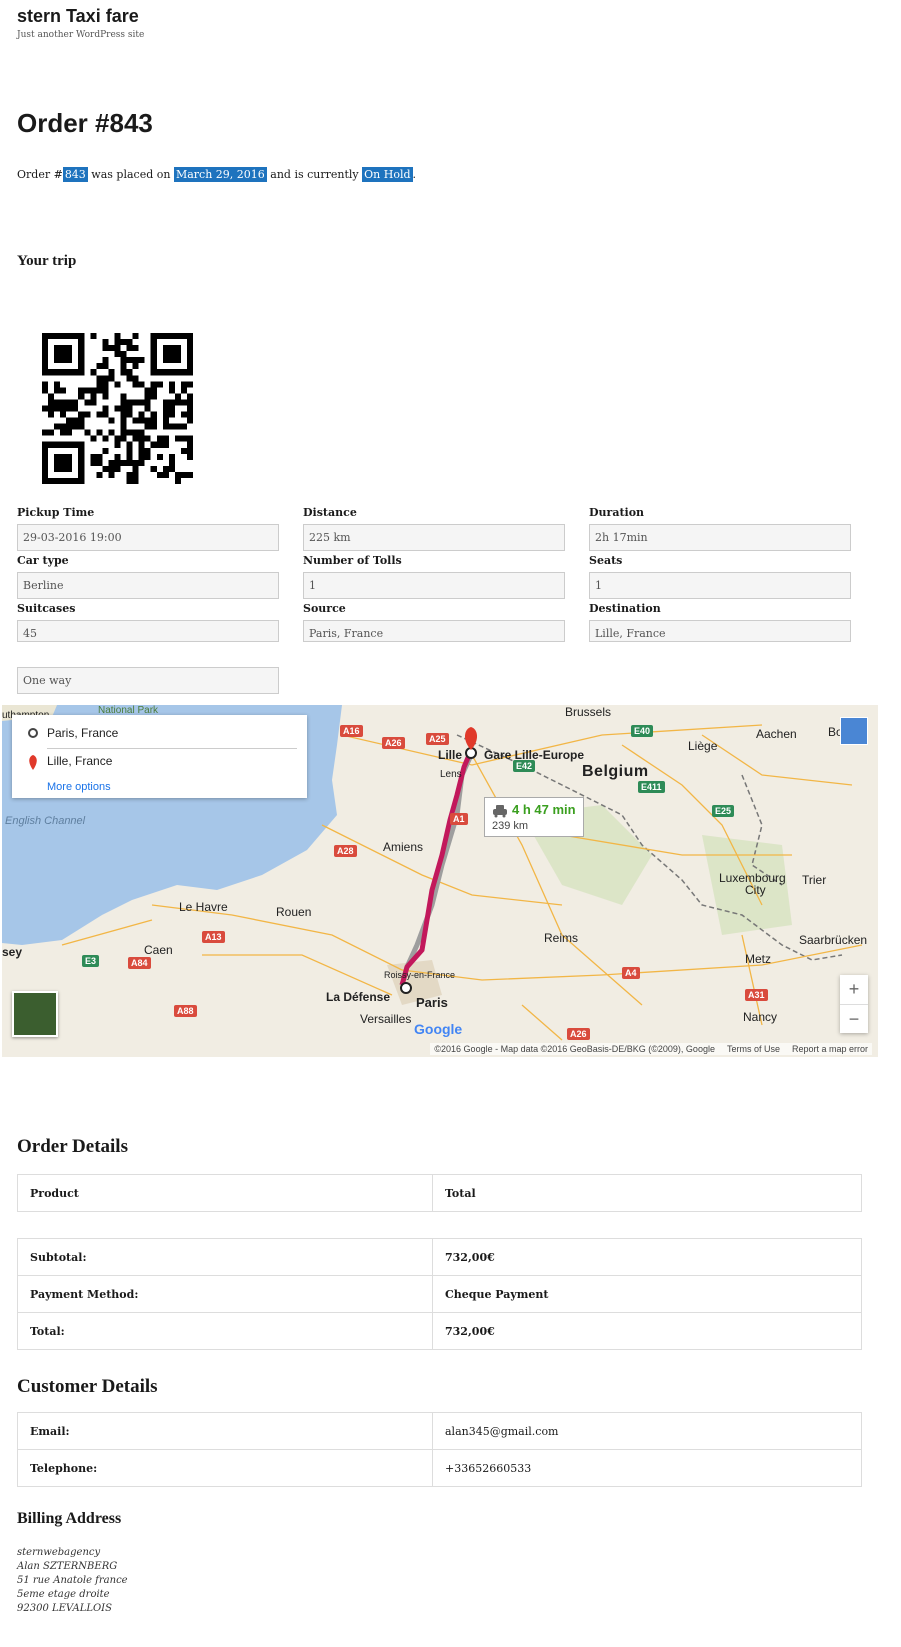  I want to click on email-value: alan345@gmail.com, so click(647, 1431).